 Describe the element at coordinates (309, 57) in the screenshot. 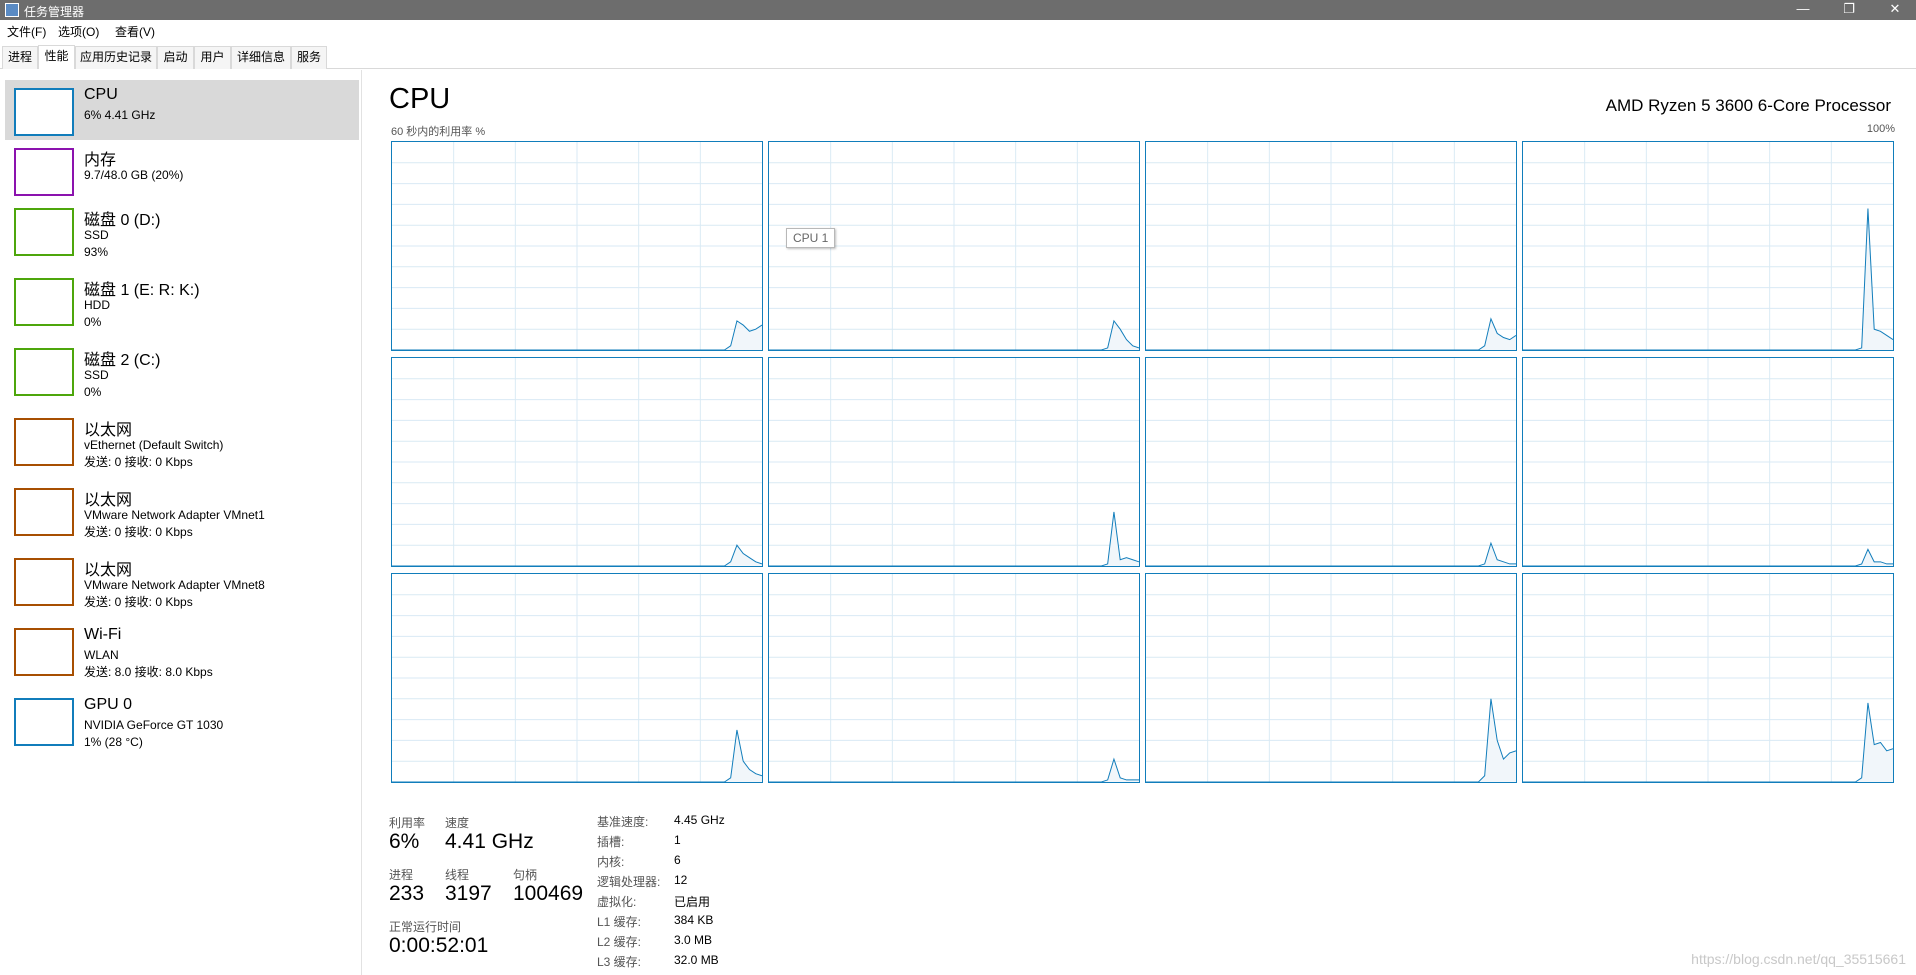

I see `tab-services: 服务` at that location.